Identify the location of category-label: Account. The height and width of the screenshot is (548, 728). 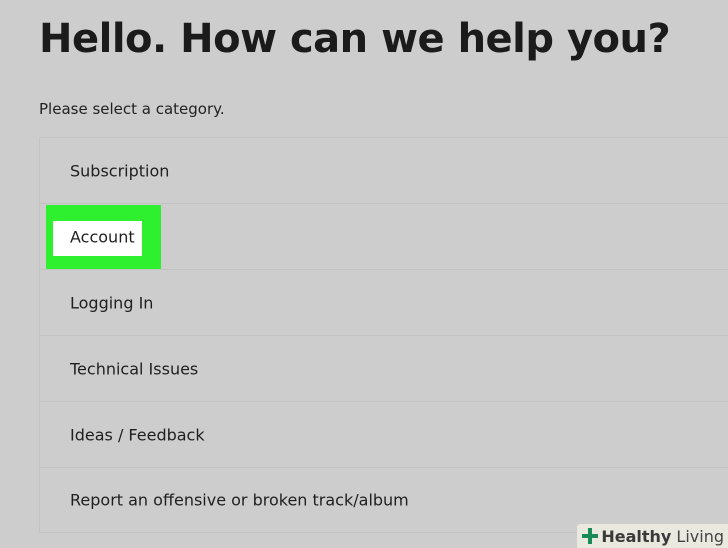
(102, 236).